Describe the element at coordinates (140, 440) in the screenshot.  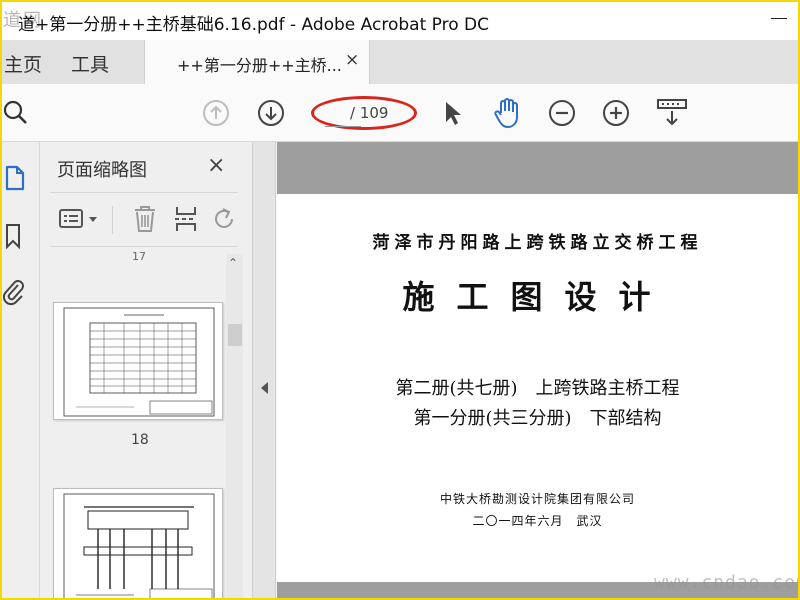
I see `thumbnail-label-18: 18` at that location.